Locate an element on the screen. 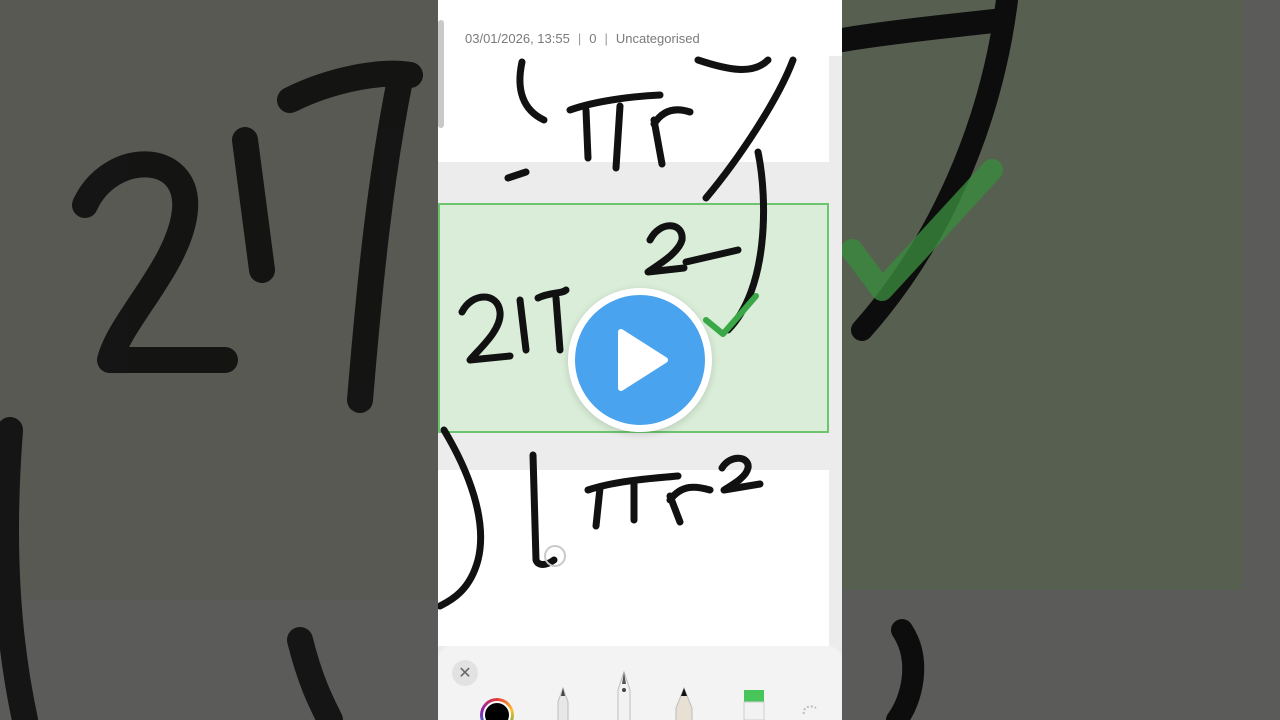 This screenshot has height=720, width=1280. play-button is located at coordinates (640, 360).